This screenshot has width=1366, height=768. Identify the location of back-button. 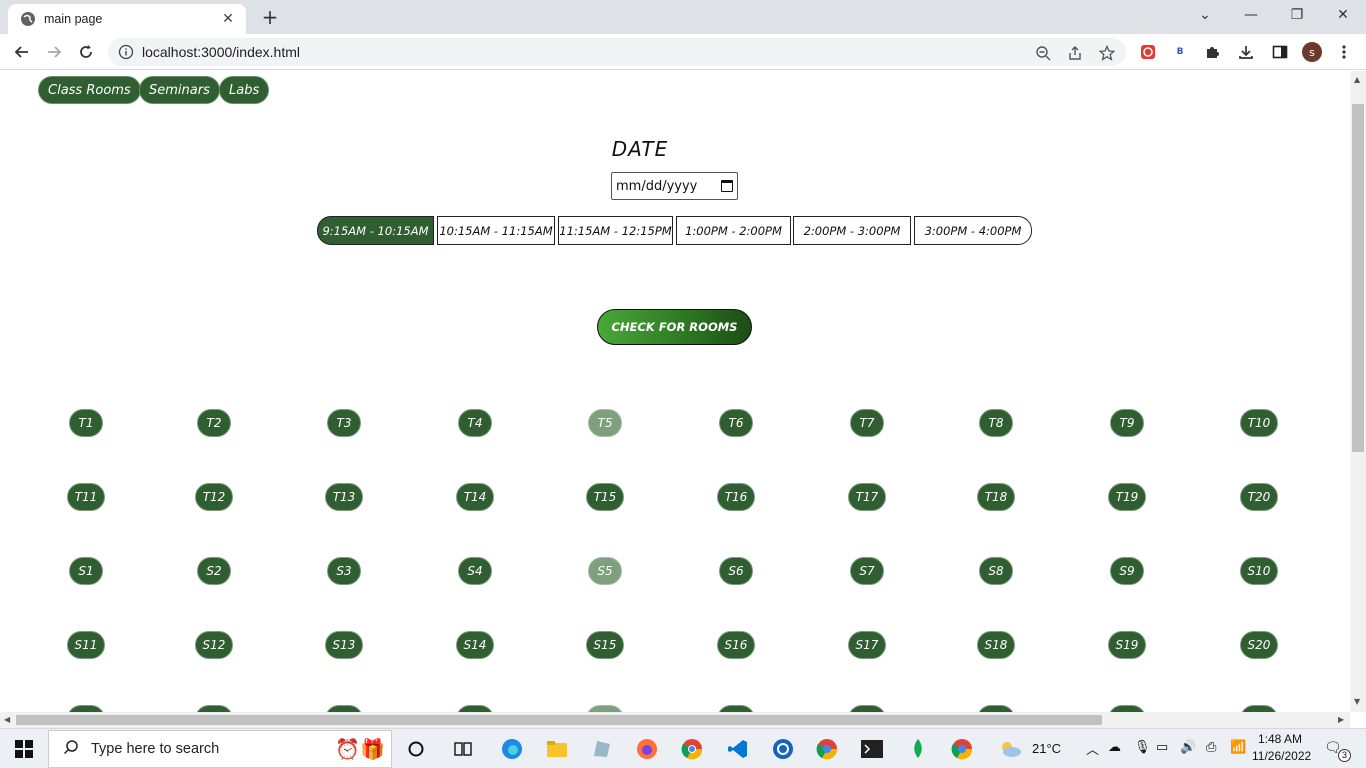
(22, 52).